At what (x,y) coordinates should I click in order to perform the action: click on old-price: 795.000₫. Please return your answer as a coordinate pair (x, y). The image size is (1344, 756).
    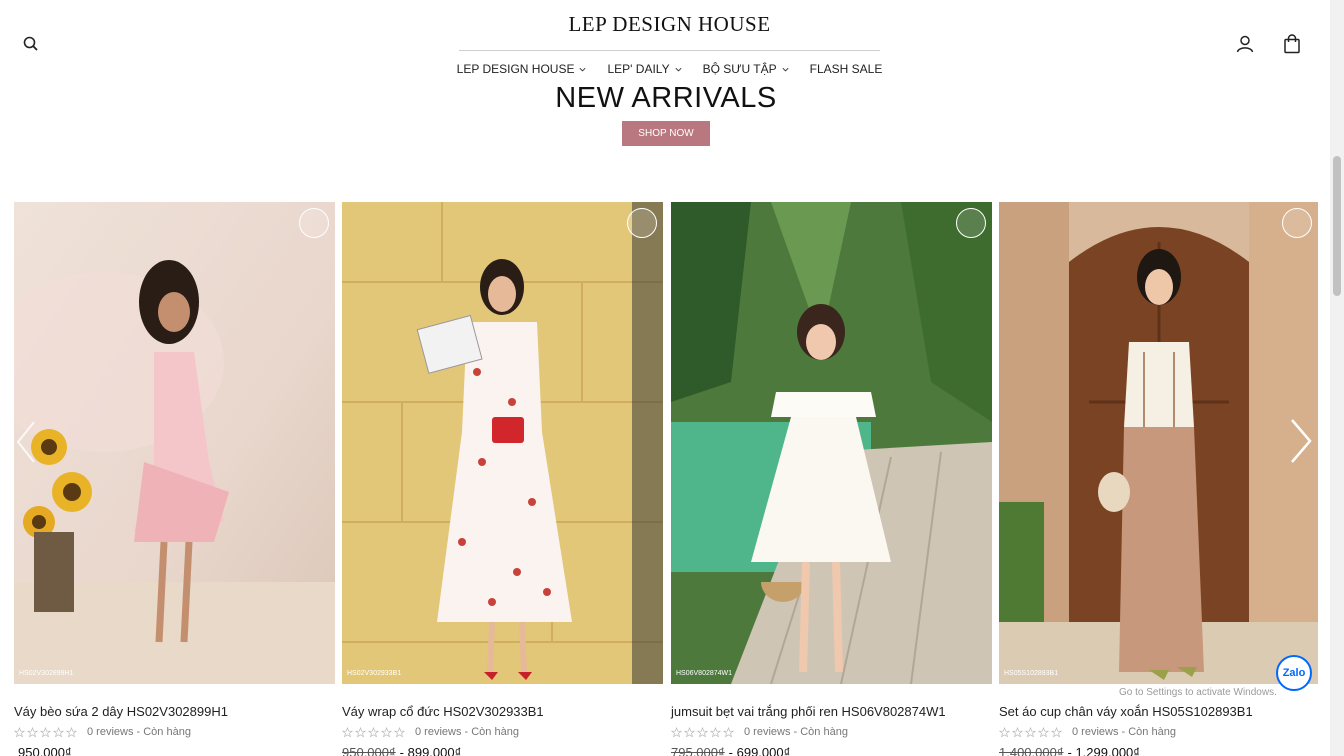
    Looking at the image, I should click on (698, 750).